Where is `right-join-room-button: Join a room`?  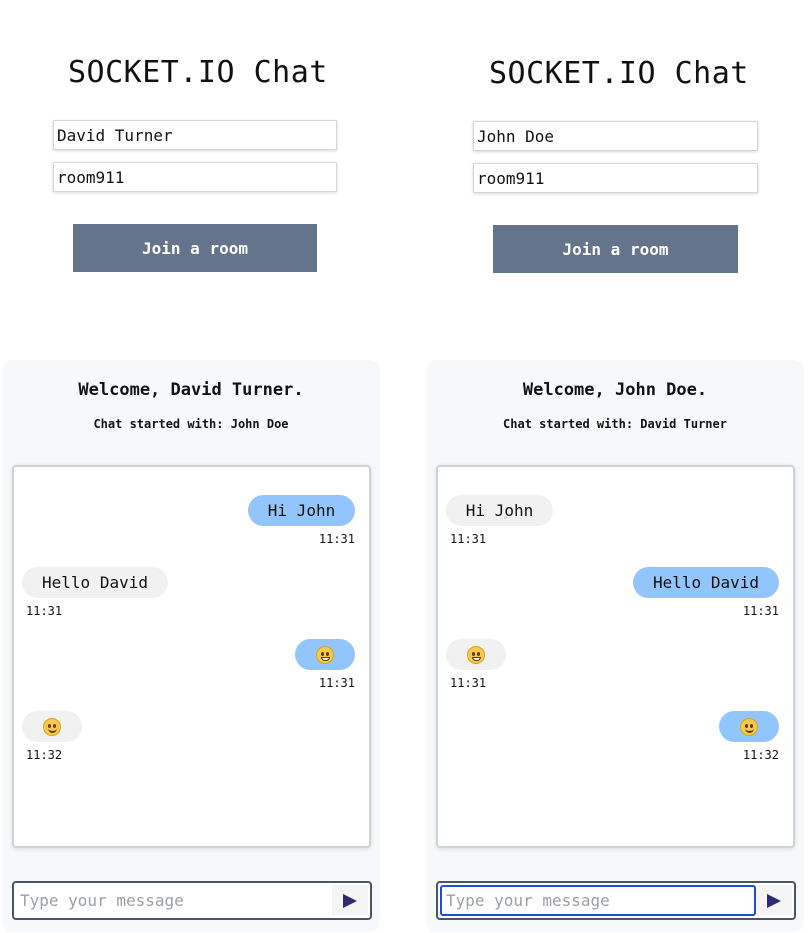
right-join-room-button: Join a room is located at coordinates (615, 249).